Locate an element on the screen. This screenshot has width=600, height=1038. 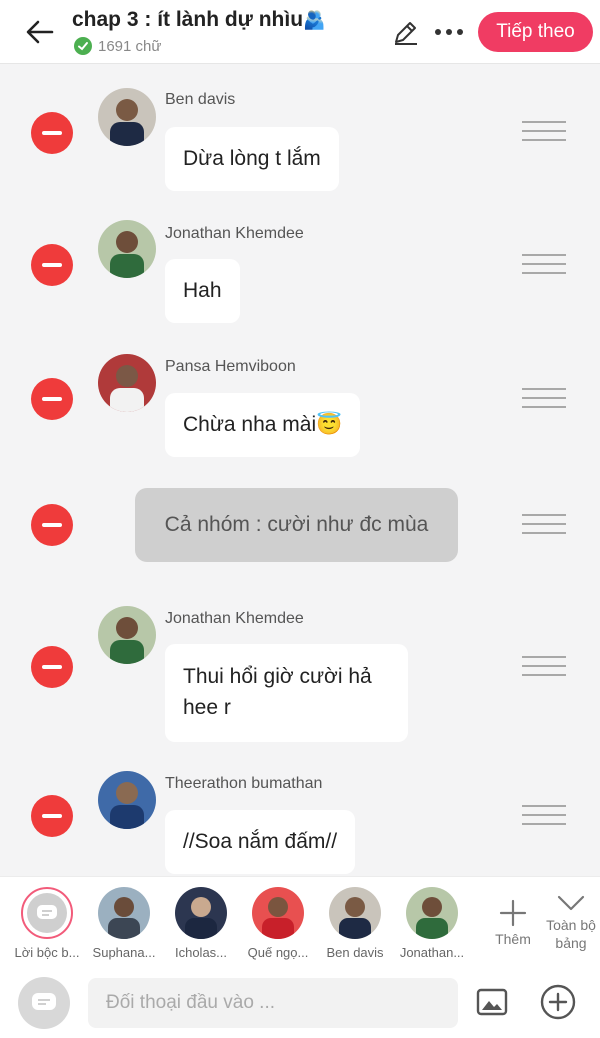
page-title: chap 3 : ít lành dự nhìu🫂 is located at coordinates (198, 20).